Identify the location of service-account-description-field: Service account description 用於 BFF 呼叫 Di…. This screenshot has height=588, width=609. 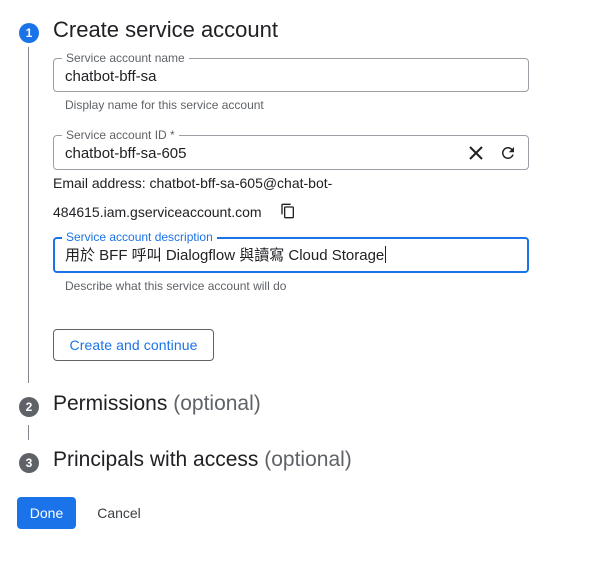
(291, 251).